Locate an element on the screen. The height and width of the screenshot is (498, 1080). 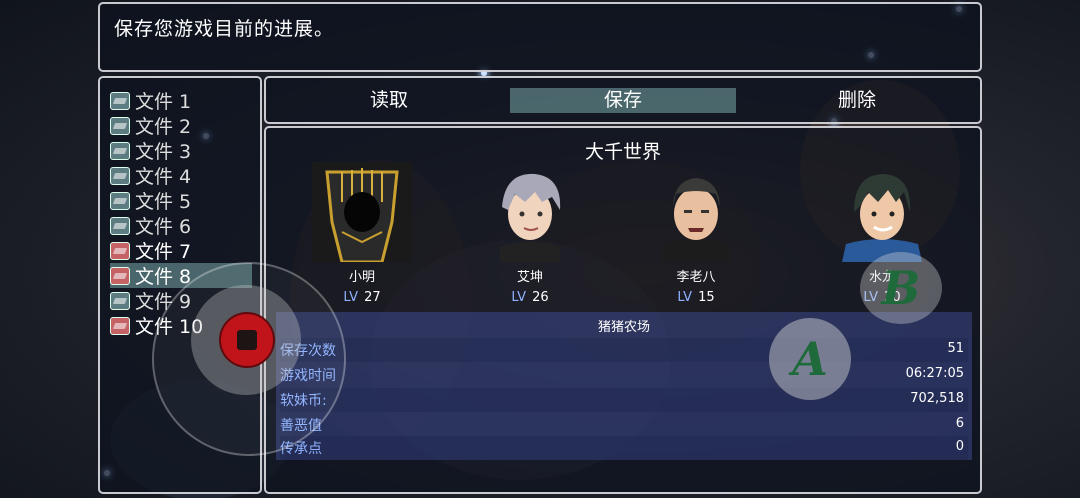
file-slot-5: 文件 5 is located at coordinates (181, 200).